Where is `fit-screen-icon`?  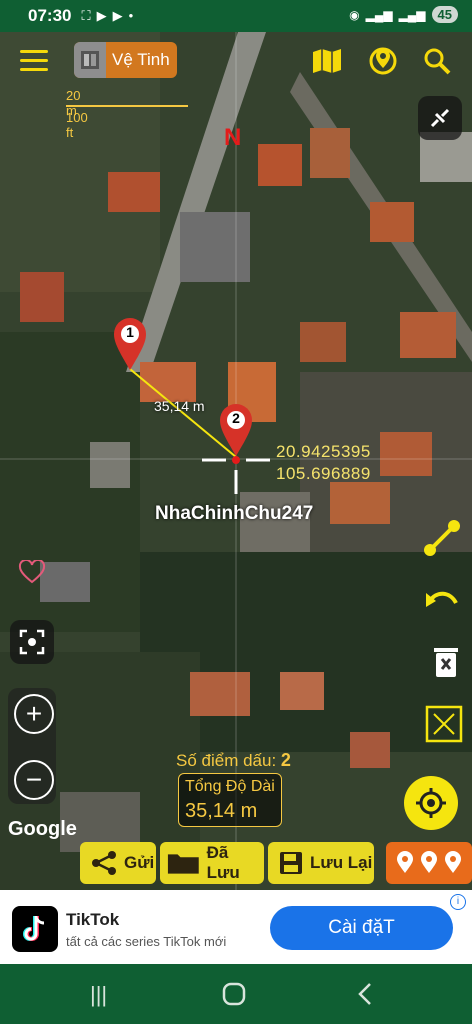 fit-screen-icon is located at coordinates (444, 724).